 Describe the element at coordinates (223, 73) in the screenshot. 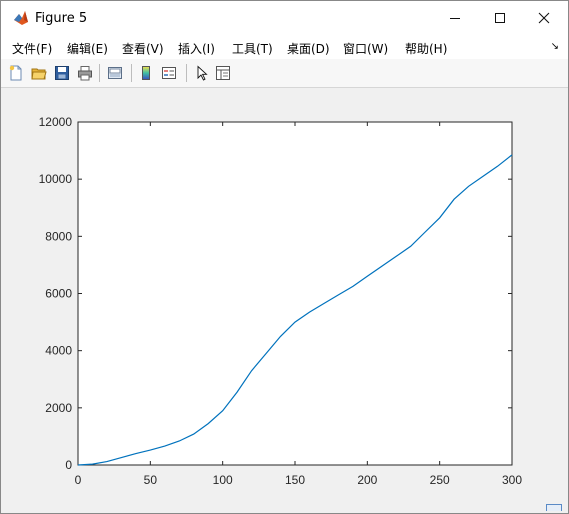

I see `property-inspector-icon` at that location.